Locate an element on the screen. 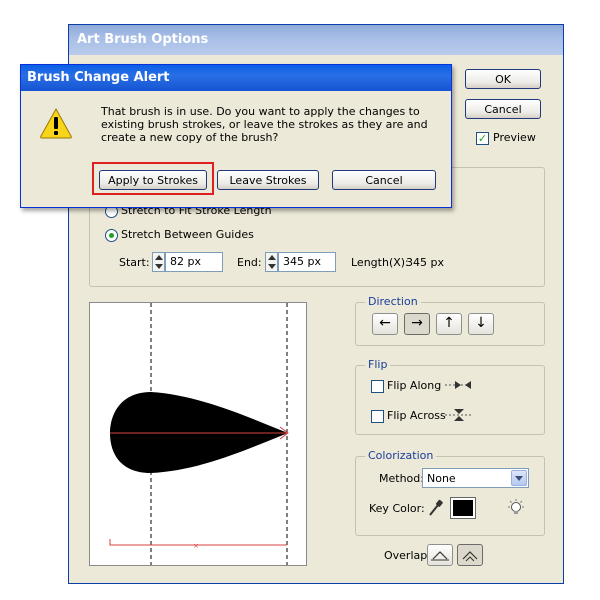  length-value: 345 px is located at coordinates (425, 262).